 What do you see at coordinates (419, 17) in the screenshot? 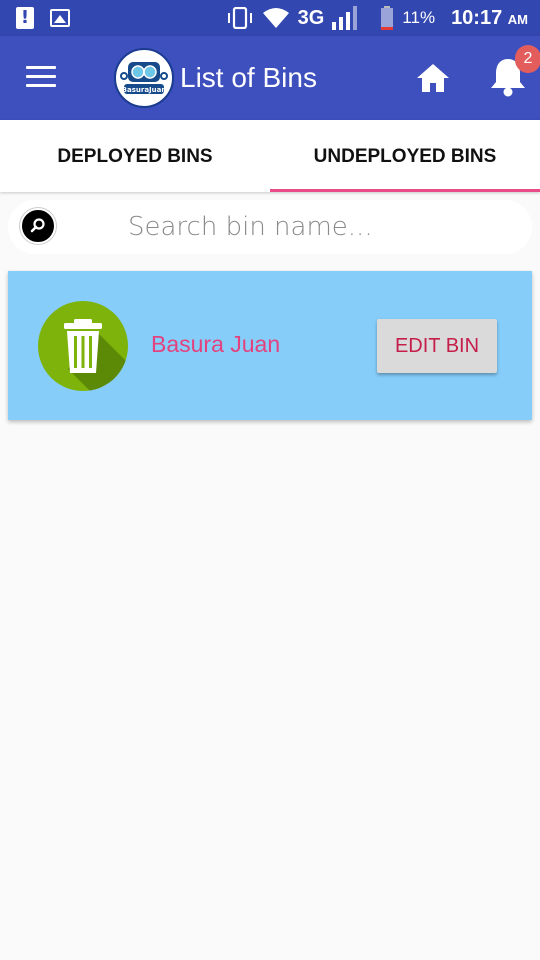
I see `battery-percent: 11%` at bounding box center [419, 17].